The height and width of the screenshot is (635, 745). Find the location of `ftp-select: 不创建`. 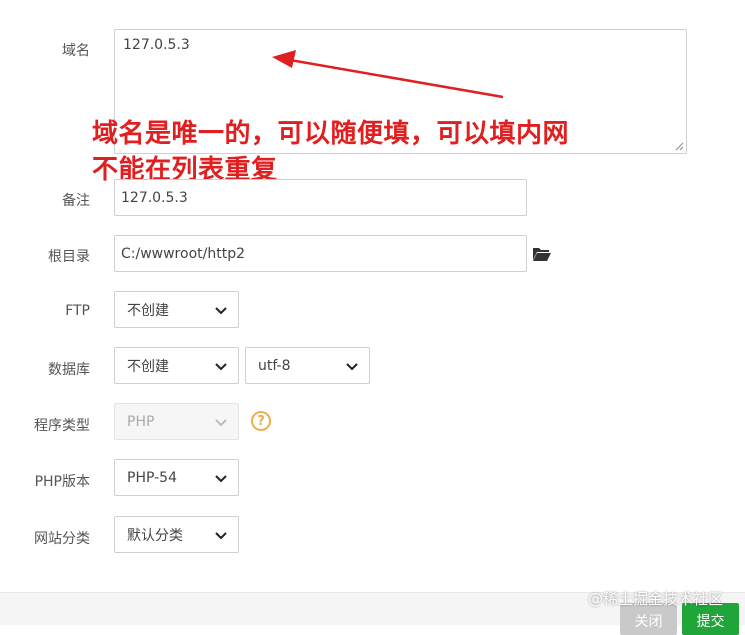

ftp-select: 不创建 is located at coordinates (176, 309).